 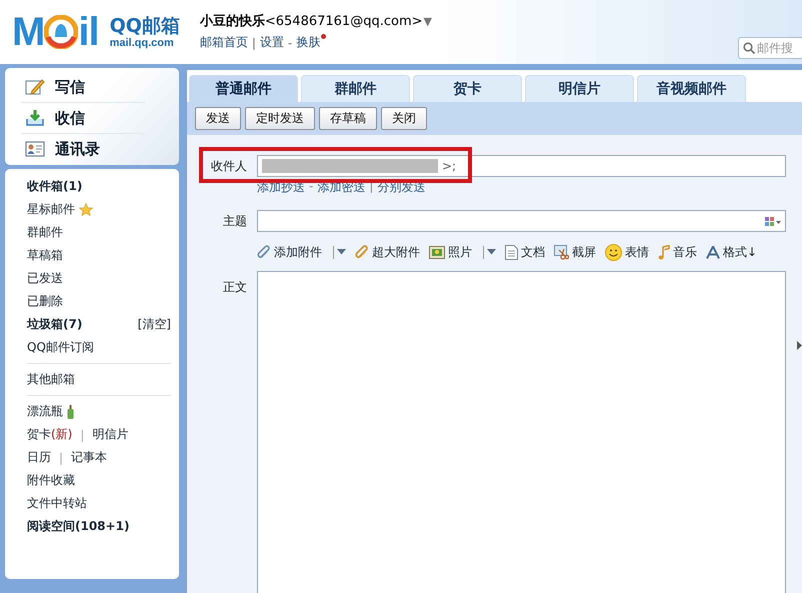 What do you see at coordinates (243, 88) in the screenshot?
I see `compose-tab: 普通邮件` at bounding box center [243, 88].